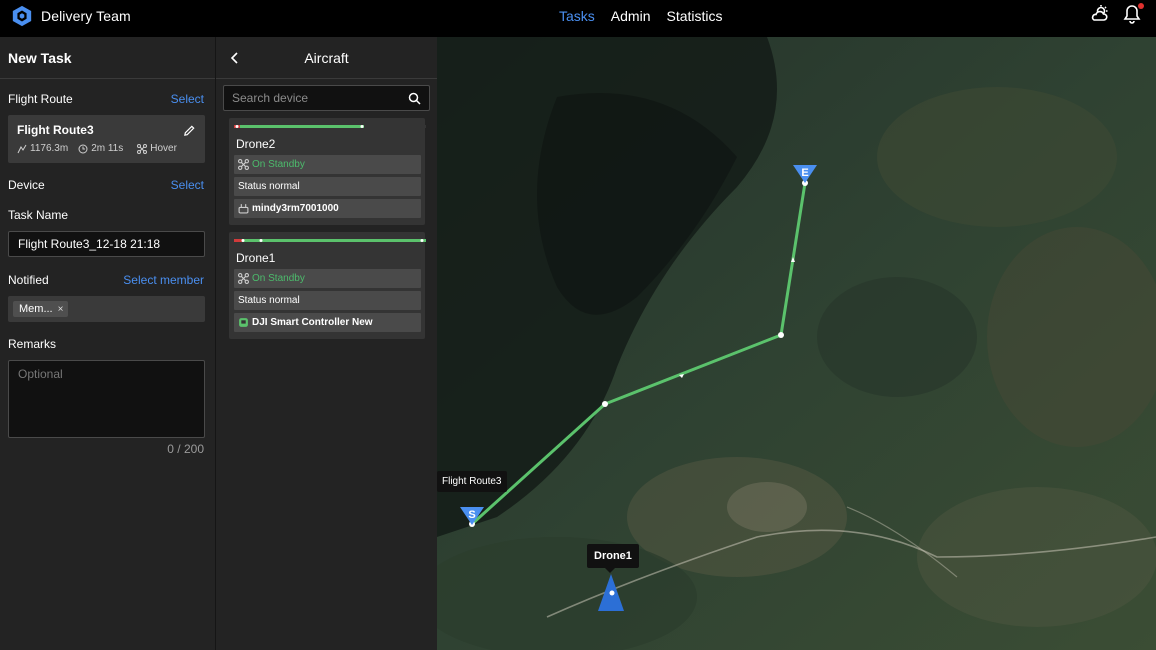 The width and height of the screenshot is (1156, 650). I want to click on clock-icon, so click(83, 148).